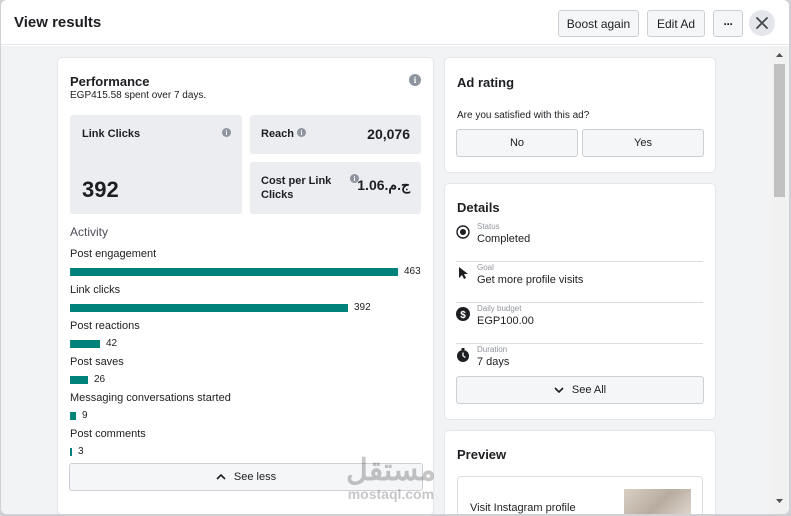 The height and width of the screenshot is (516, 791). What do you see at coordinates (296, 188) in the screenshot?
I see `cost-per-click-label: Cost per Link Clicks` at bounding box center [296, 188].